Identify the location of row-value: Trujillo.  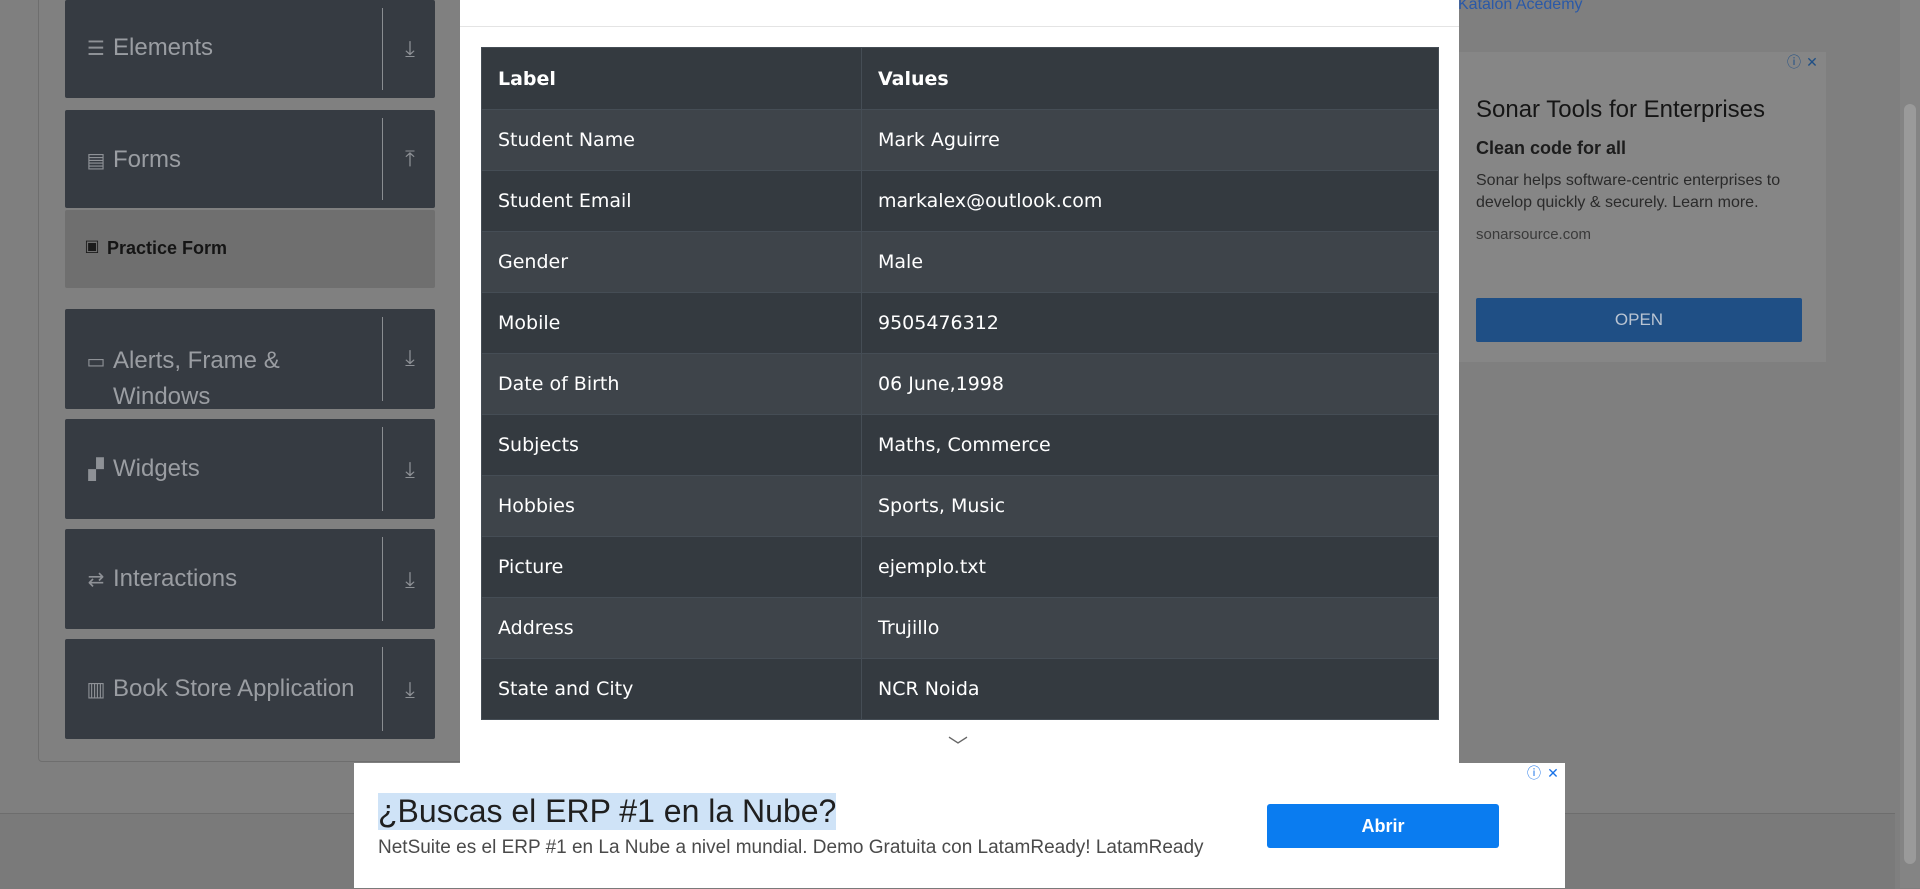
(1150, 628).